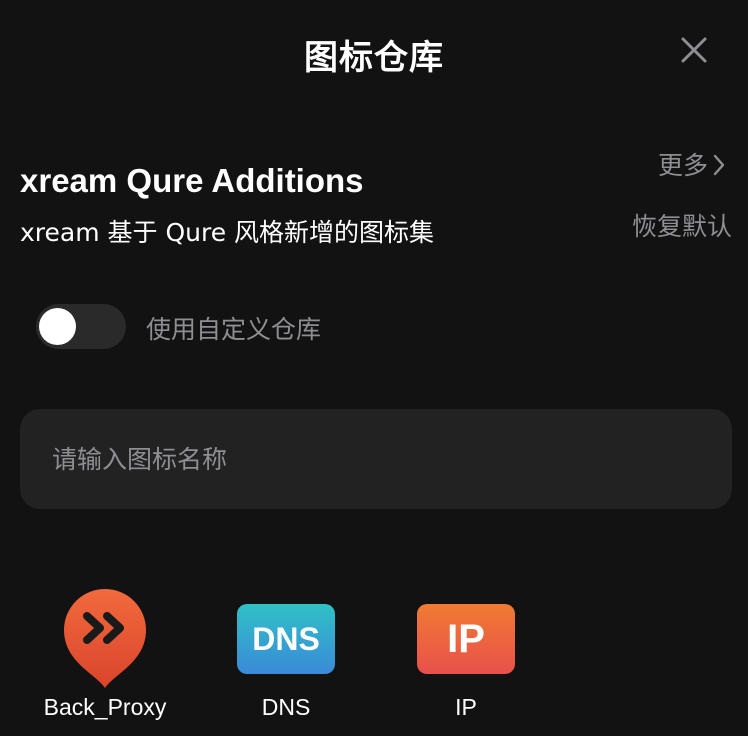 The height and width of the screenshot is (736, 748). I want to click on close-button, so click(694, 50).